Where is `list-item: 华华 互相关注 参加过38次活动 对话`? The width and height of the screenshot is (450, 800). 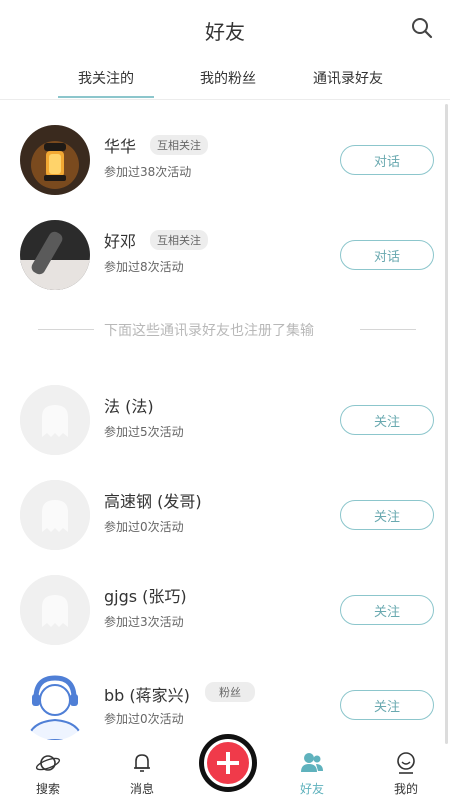 list-item: 华华 互相关注 参加过38次活动 对话 is located at coordinates (225, 165).